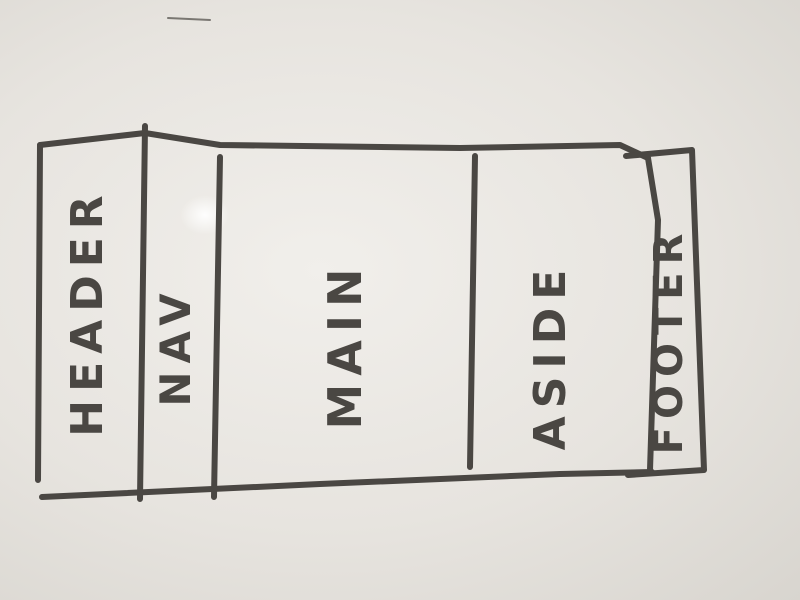 Image resolution: width=800 pixels, height=600 pixels. I want to click on nav-label: NAV, so click(175, 346).